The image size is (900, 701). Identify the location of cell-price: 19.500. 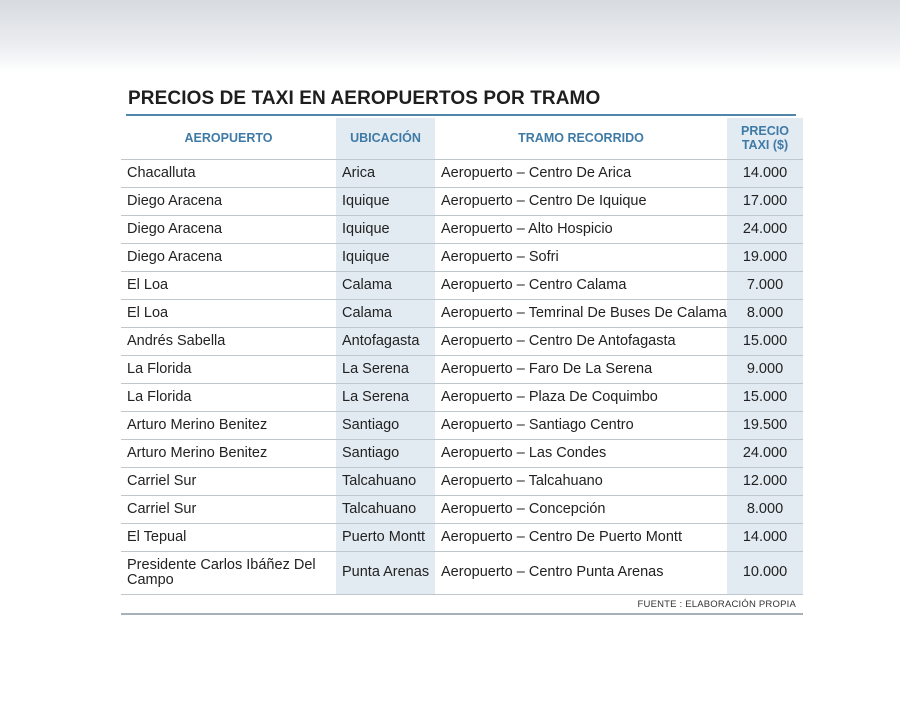
(765, 425).